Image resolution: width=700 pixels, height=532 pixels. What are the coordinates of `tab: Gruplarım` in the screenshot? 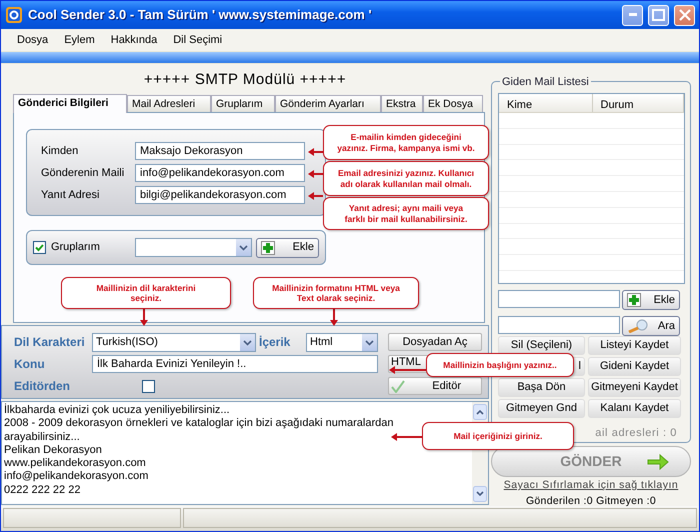 It's located at (243, 103).